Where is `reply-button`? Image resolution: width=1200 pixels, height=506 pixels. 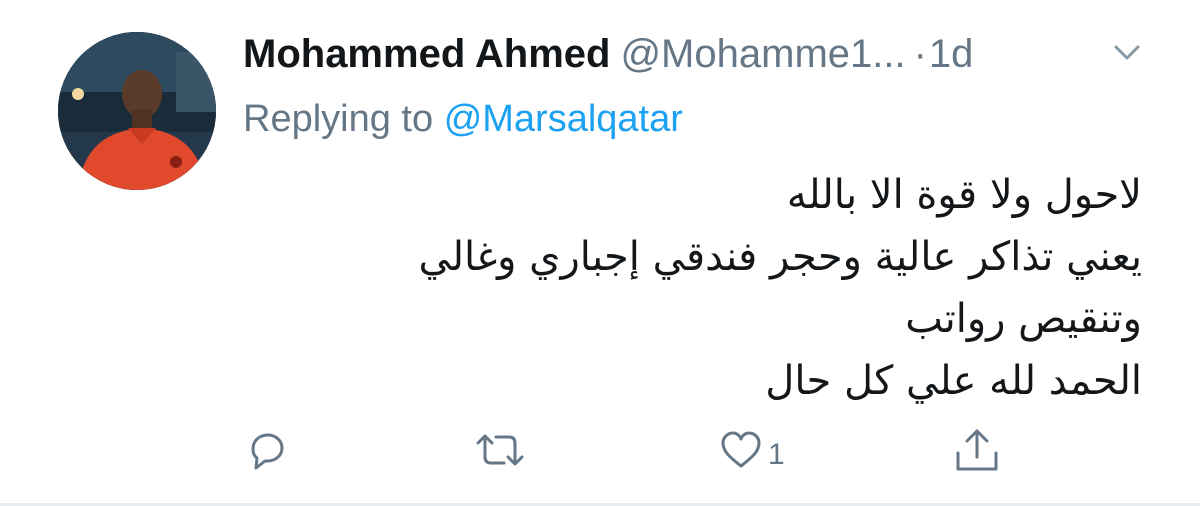 reply-button is located at coordinates (267, 450).